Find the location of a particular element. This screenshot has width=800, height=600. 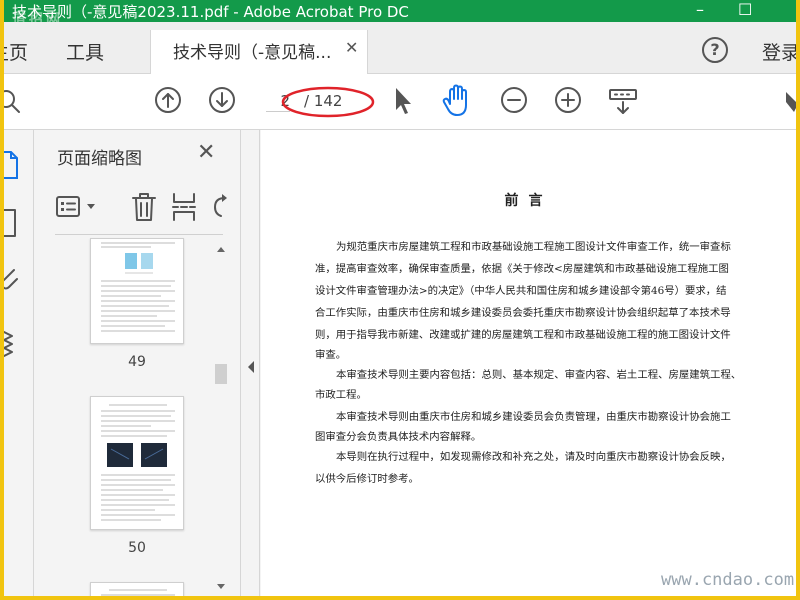

tab-bar: 主页 工具 技术导则（-意见稿... ✕ ? 登录 is located at coordinates (400, 48).